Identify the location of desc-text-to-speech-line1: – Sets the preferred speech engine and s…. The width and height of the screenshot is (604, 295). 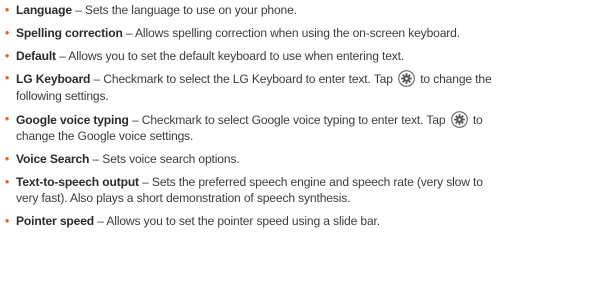
(310, 181).